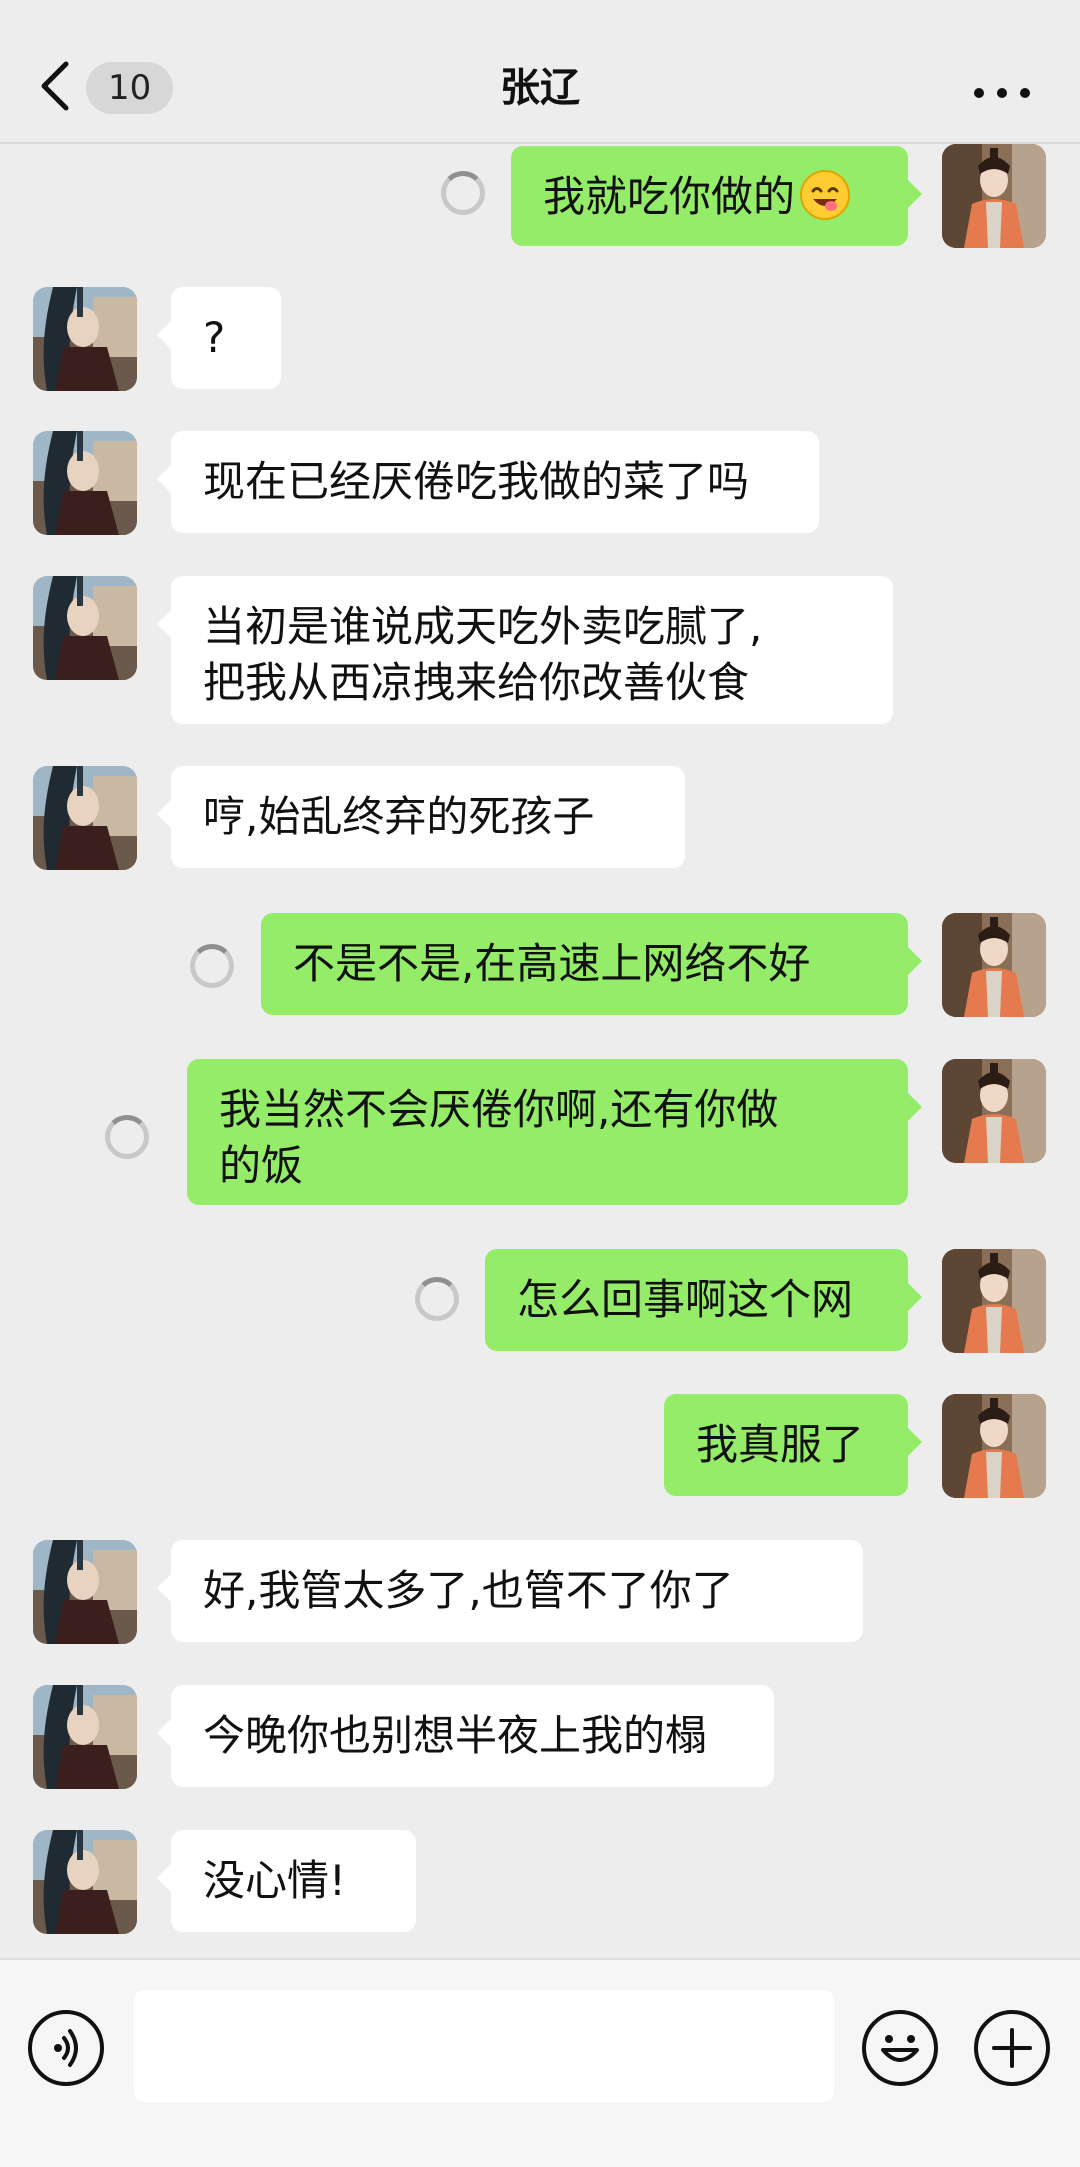  What do you see at coordinates (476, 682) in the screenshot?
I see `message-text-line: 把我从西凉拽来给你改善伙食` at bounding box center [476, 682].